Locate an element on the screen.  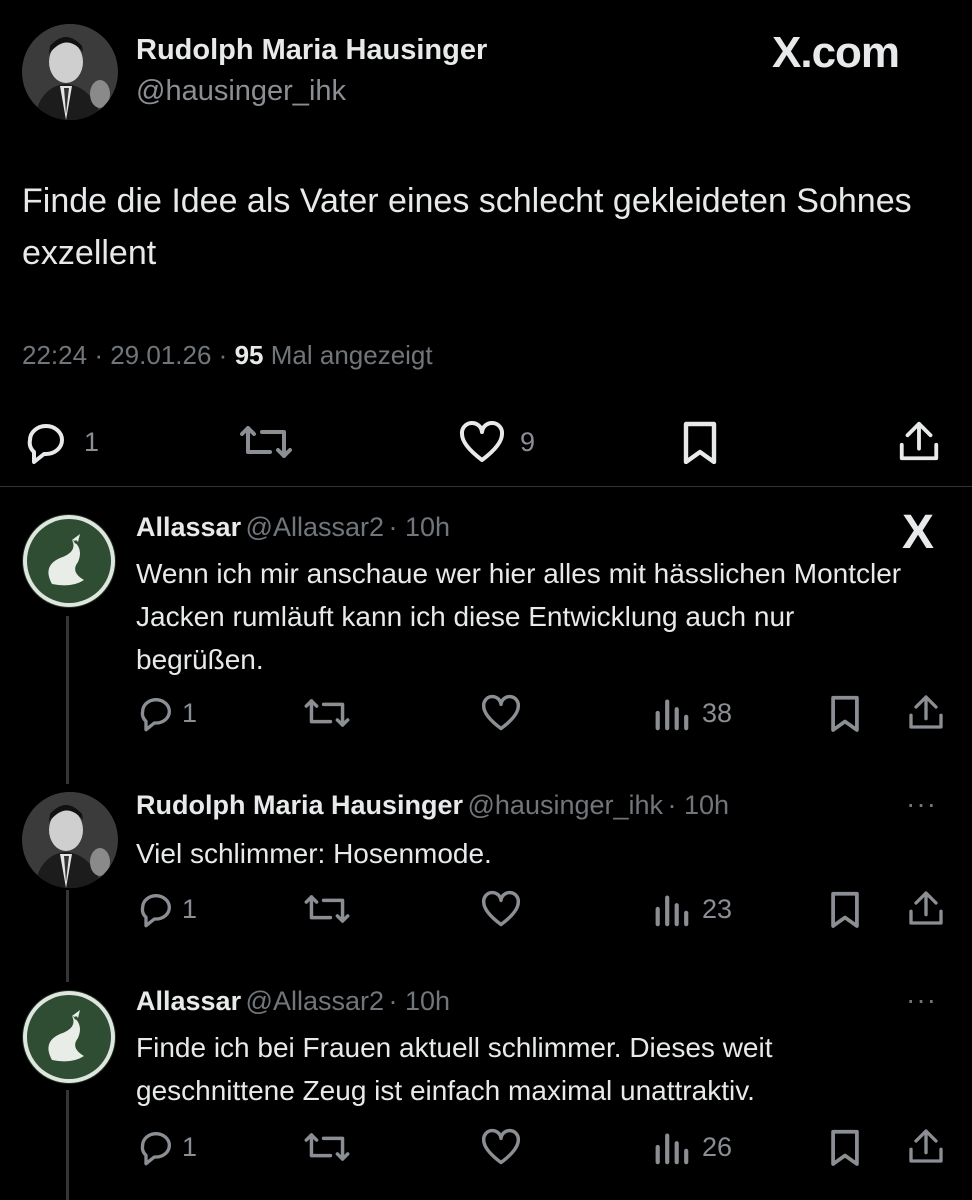
tweet-meta: 22:24 · 29.01.26 · 95 Mal angezeigt is located at coordinates (227, 355).